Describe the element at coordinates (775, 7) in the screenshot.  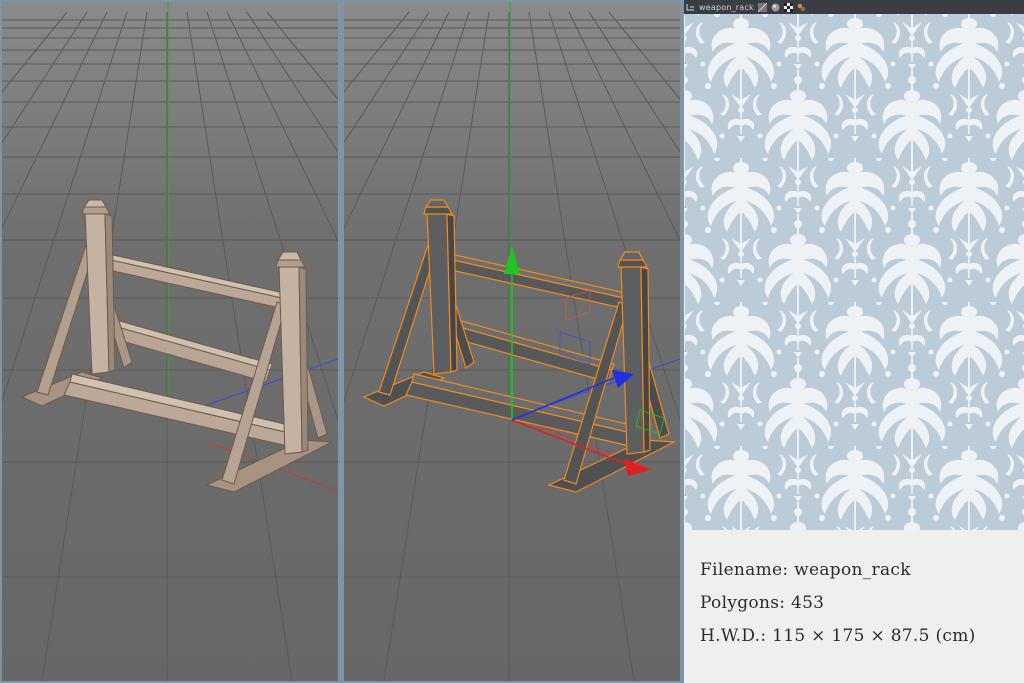
I see `sphere-icon` at that location.